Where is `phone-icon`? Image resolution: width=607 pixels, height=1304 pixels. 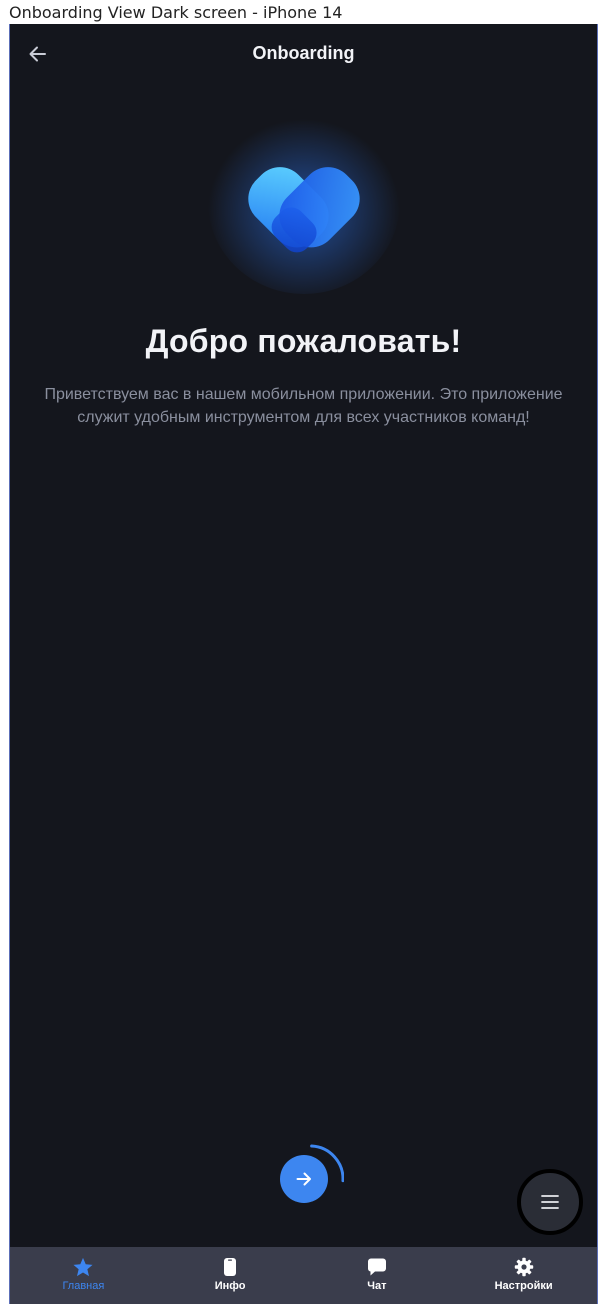
phone-icon is located at coordinates (230, 1267).